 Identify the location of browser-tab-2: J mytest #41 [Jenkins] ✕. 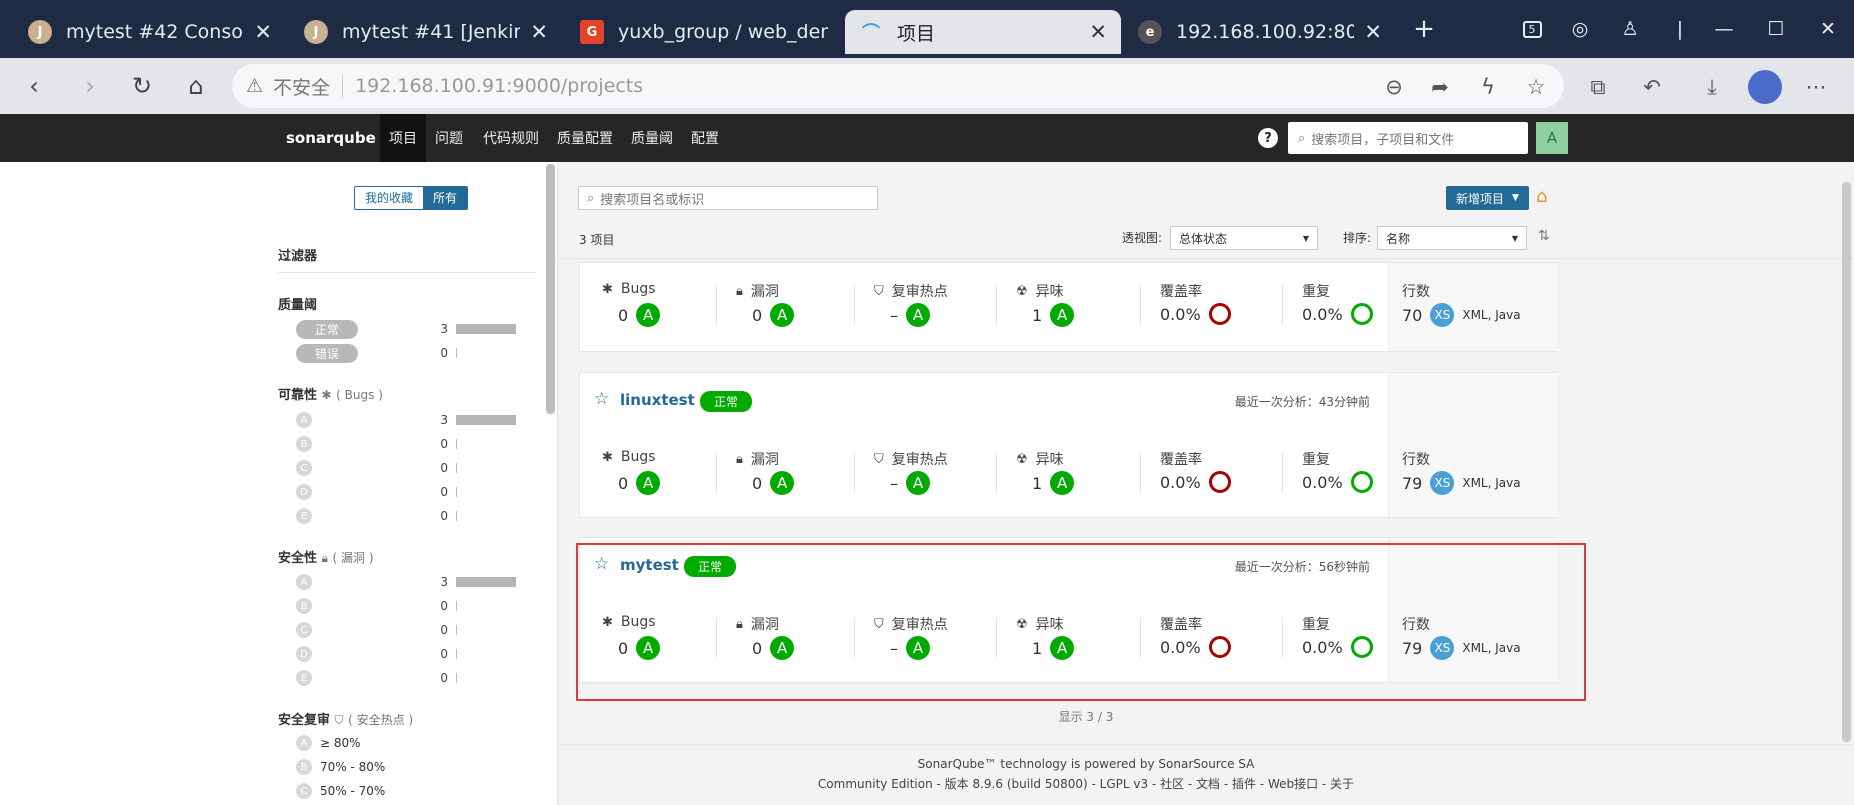
(426, 32).